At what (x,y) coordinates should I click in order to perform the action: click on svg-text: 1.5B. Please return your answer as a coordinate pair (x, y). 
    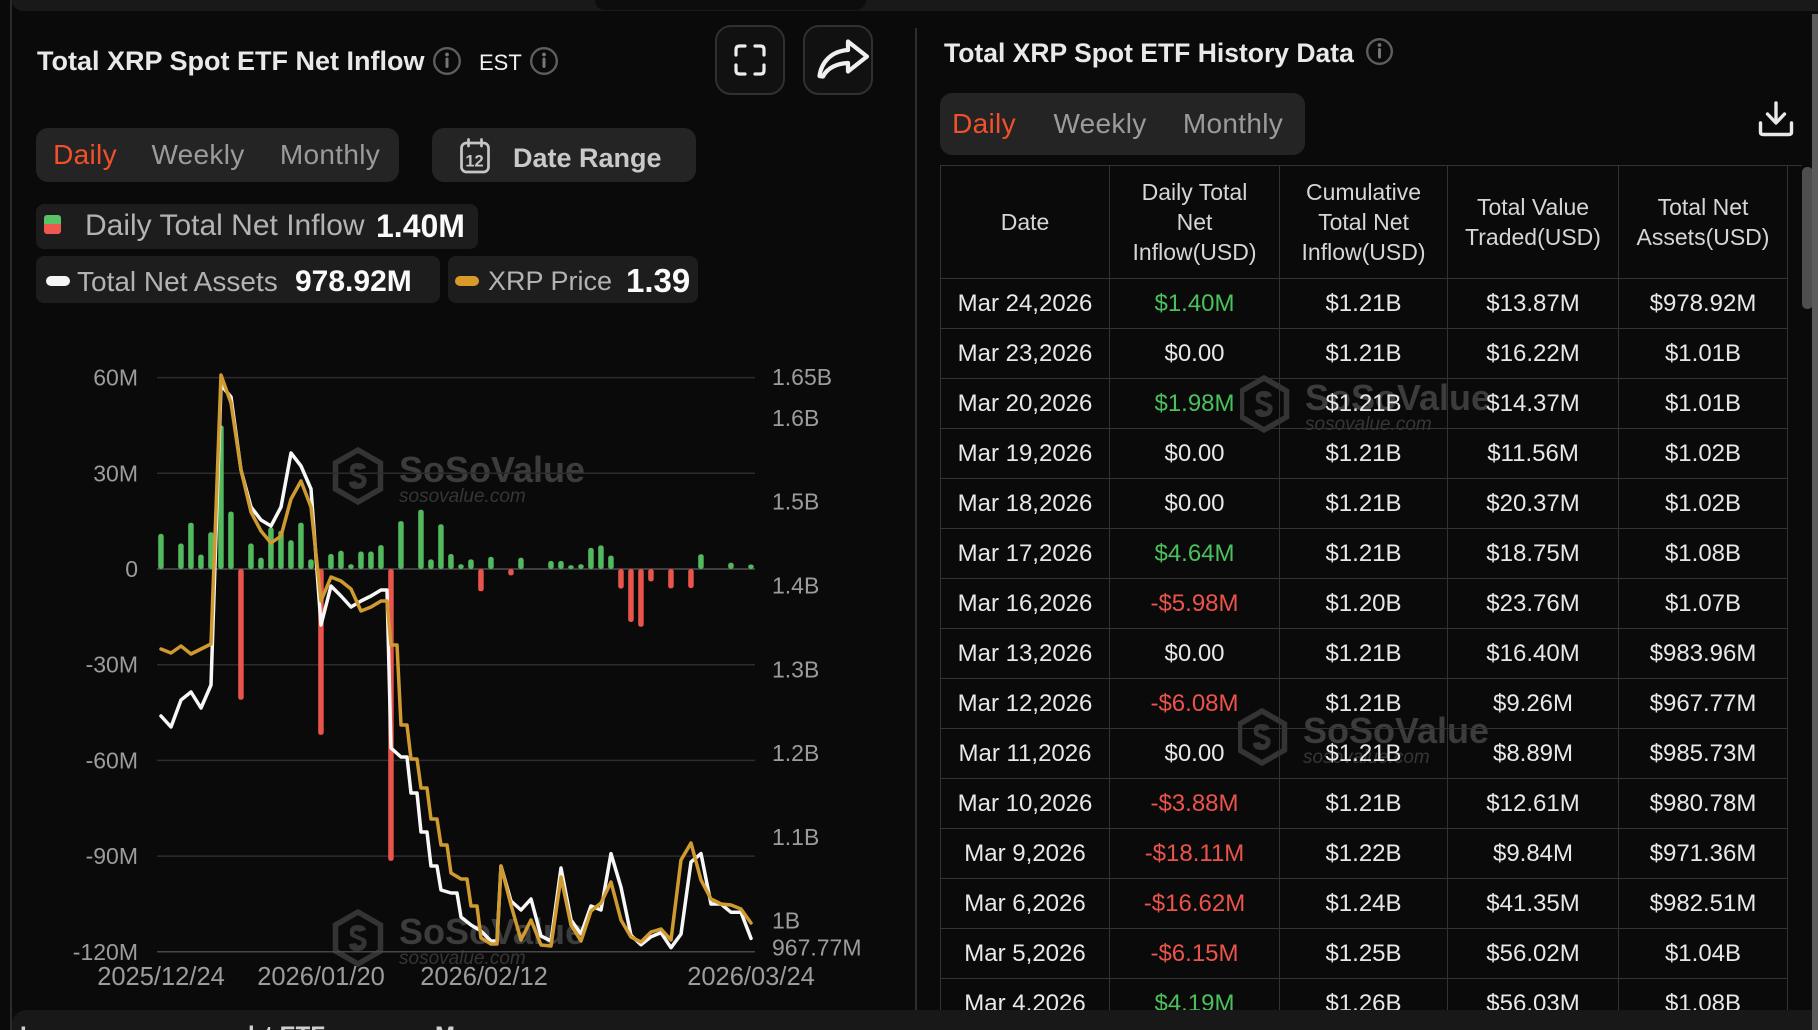
    Looking at the image, I should click on (795, 502).